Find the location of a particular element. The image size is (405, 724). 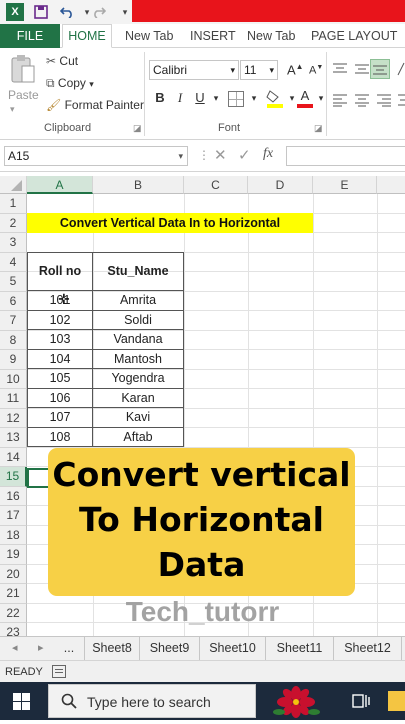

row-header-6: 6 is located at coordinates (13, 301).